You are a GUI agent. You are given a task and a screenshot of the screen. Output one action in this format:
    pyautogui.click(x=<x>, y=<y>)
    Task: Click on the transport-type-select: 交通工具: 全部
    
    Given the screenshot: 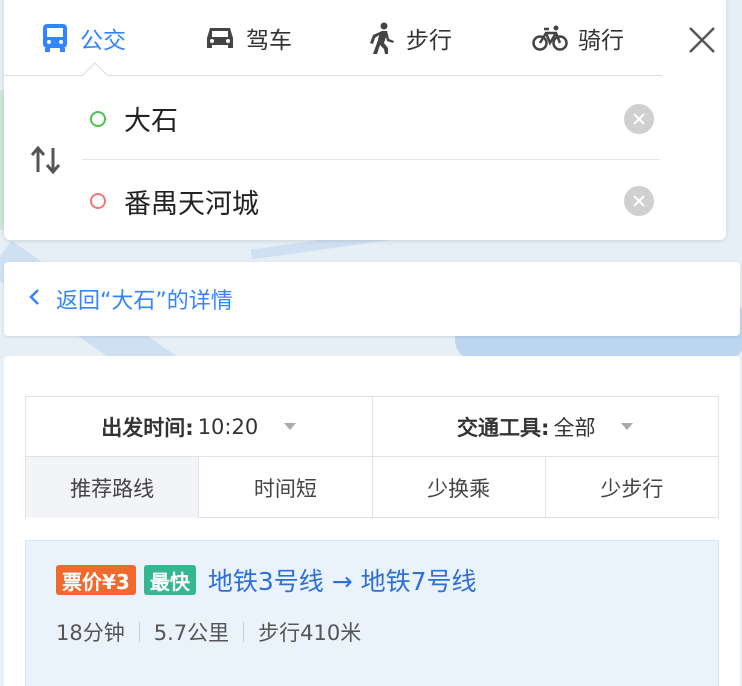 What is the action you would take?
    pyautogui.click(x=545, y=426)
    